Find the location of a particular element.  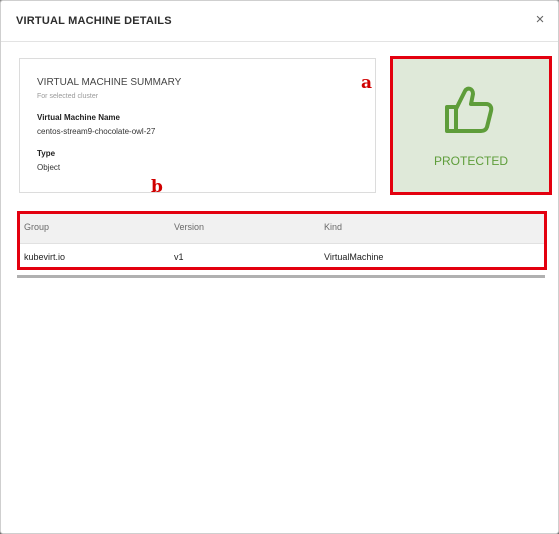

summary-title: VIRTUAL MACHINE SUMMARY is located at coordinates (109, 82).